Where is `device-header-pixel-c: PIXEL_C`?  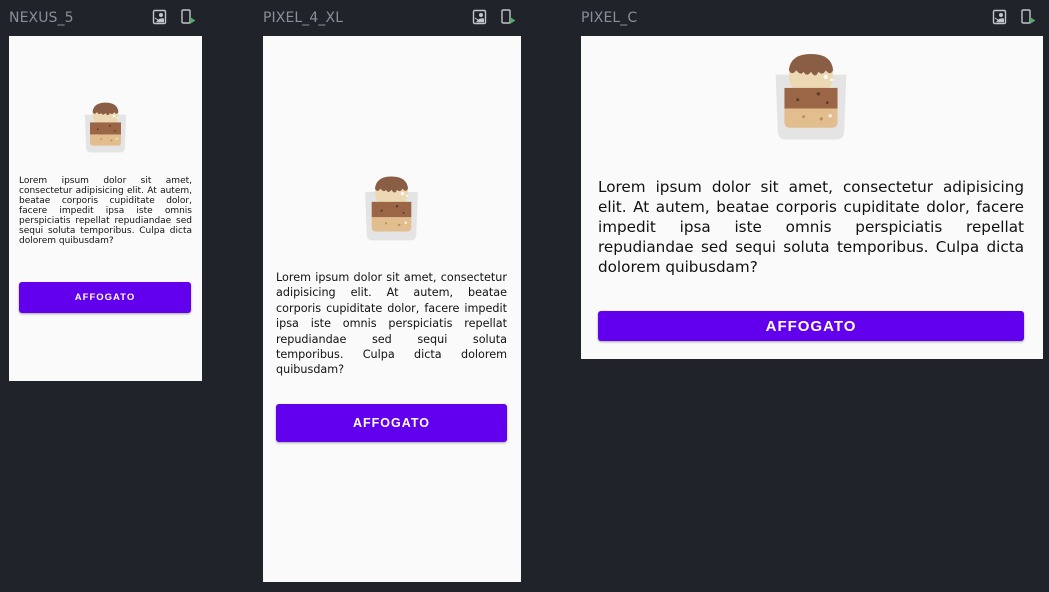
device-header-pixel-c: PIXEL_C is located at coordinates (812, 13).